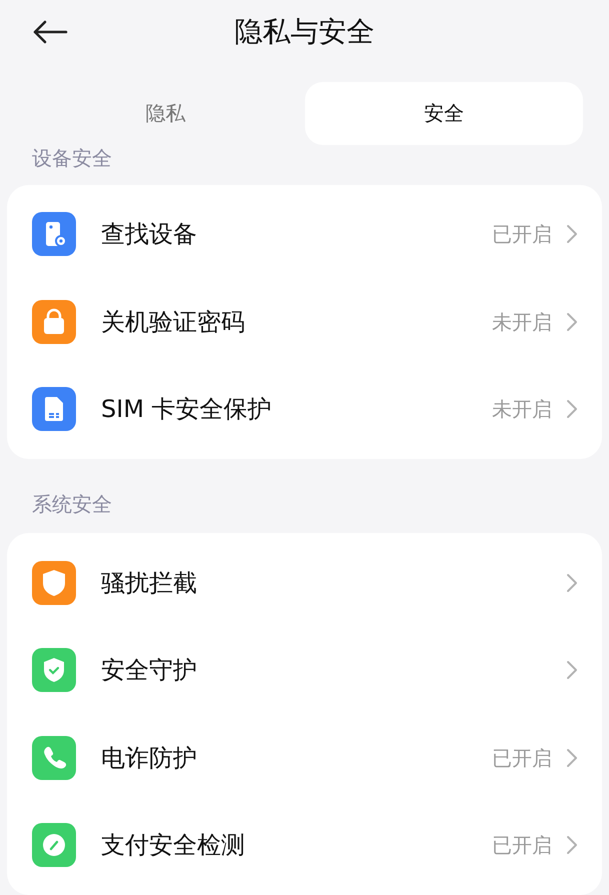 The image size is (609, 895). What do you see at coordinates (72, 504) in the screenshot?
I see `section-header: 系统安全` at bounding box center [72, 504].